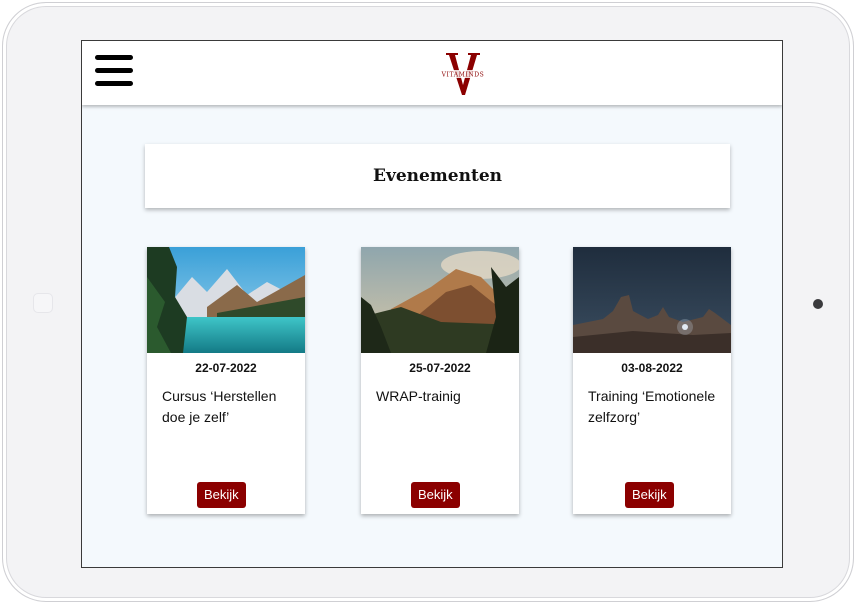 This screenshot has width=855, height=603. Describe the element at coordinates (652, 368) in the screenshot. I see `event-date: 03-08-2022` at that location.